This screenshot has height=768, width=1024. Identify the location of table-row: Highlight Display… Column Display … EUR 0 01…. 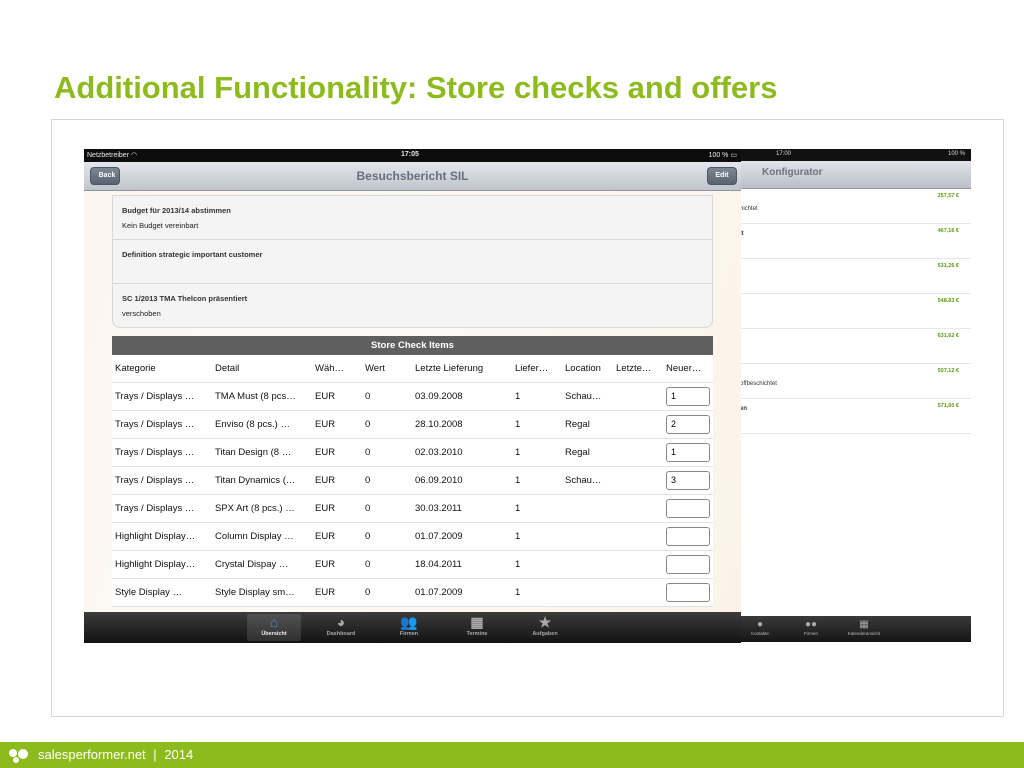
(412, 536).